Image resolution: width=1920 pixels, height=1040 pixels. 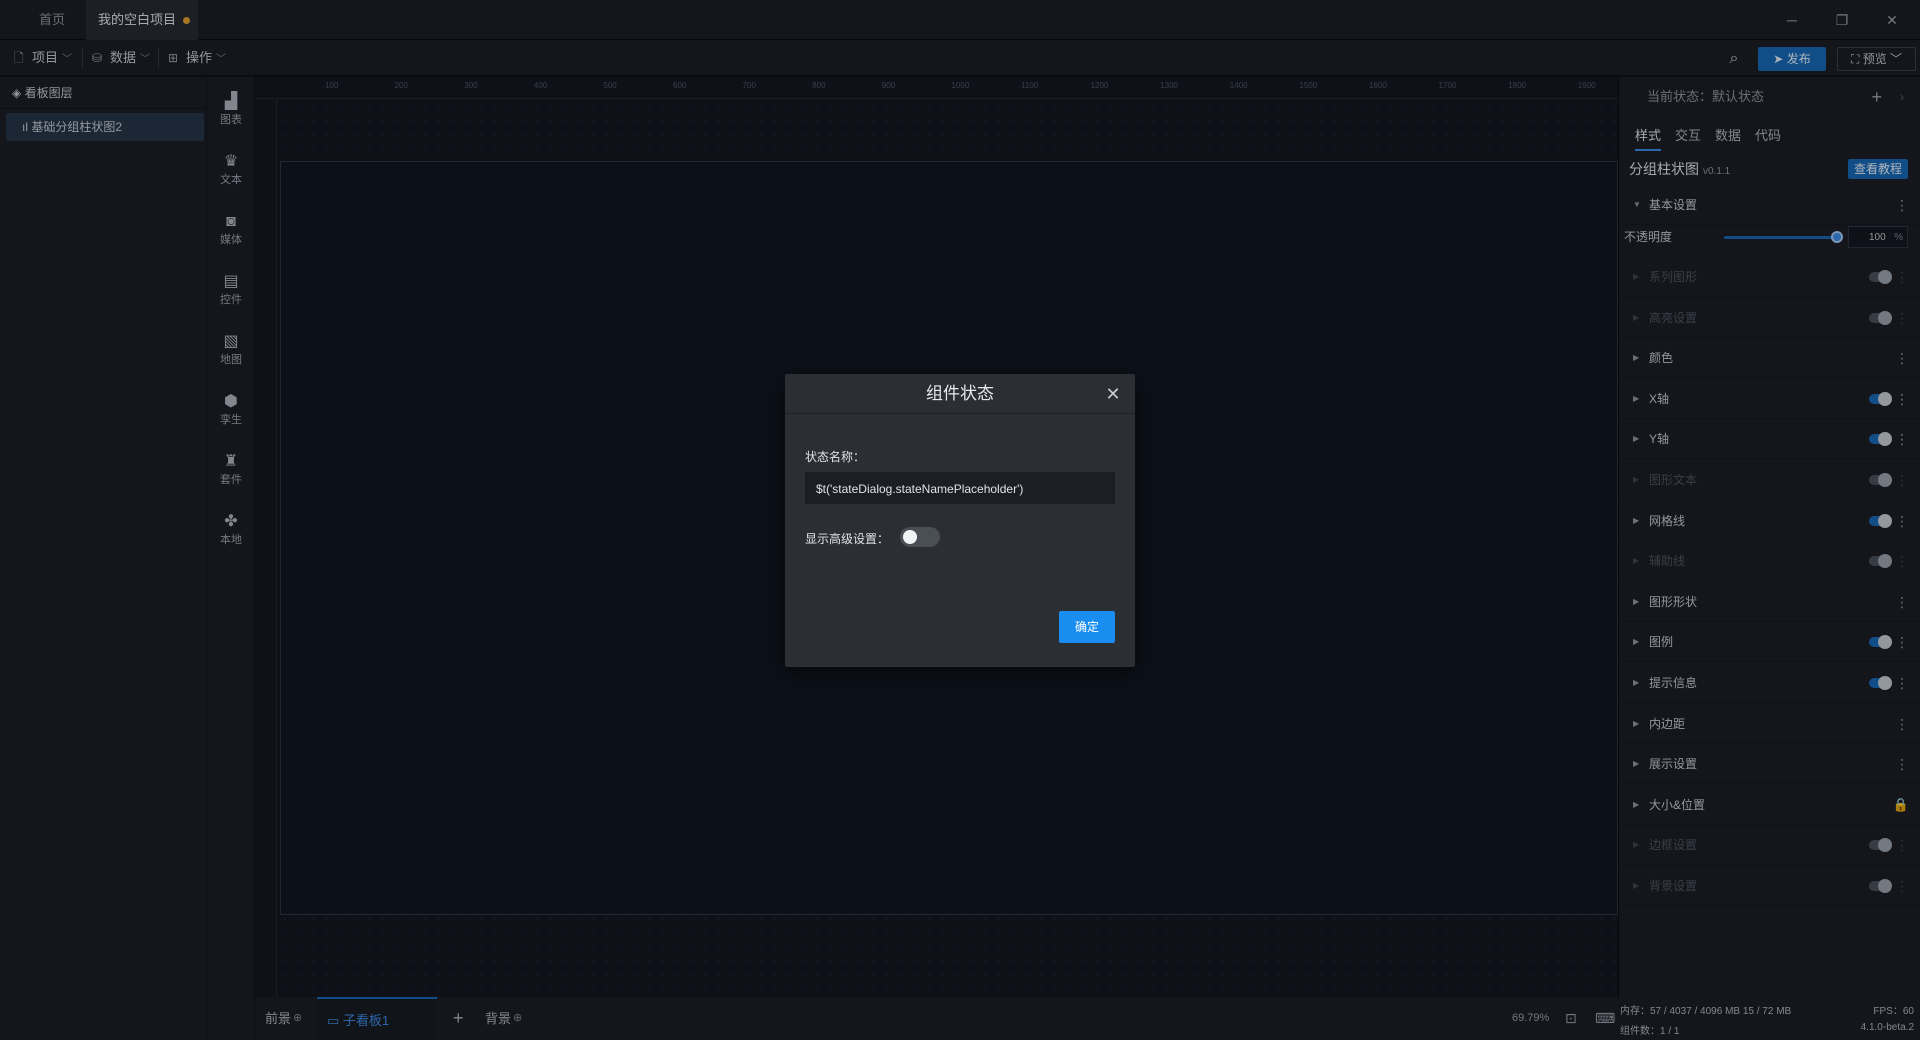 I want to click on close-icon: ✕, so click(x=1113, y=394).